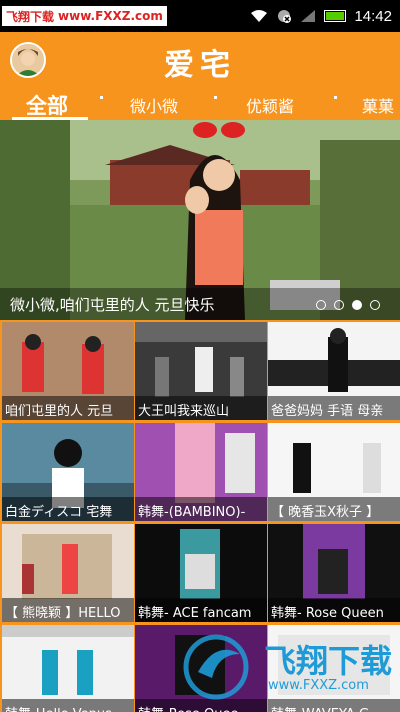  What do you see at coordinates (327, 613) in the screenshot?
I see `video-title: 韩舞- Rose Queen` at bounding box center [327, 613].